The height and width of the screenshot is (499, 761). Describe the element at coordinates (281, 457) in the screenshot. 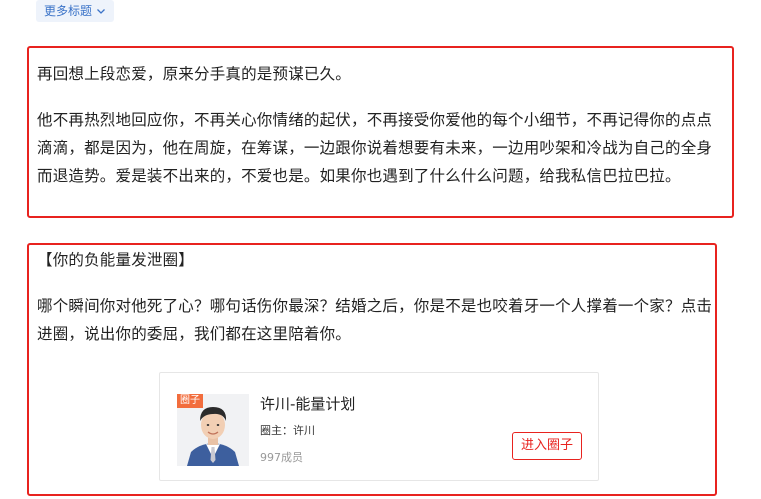

I see `circle-member-count: 997成员` at that location.